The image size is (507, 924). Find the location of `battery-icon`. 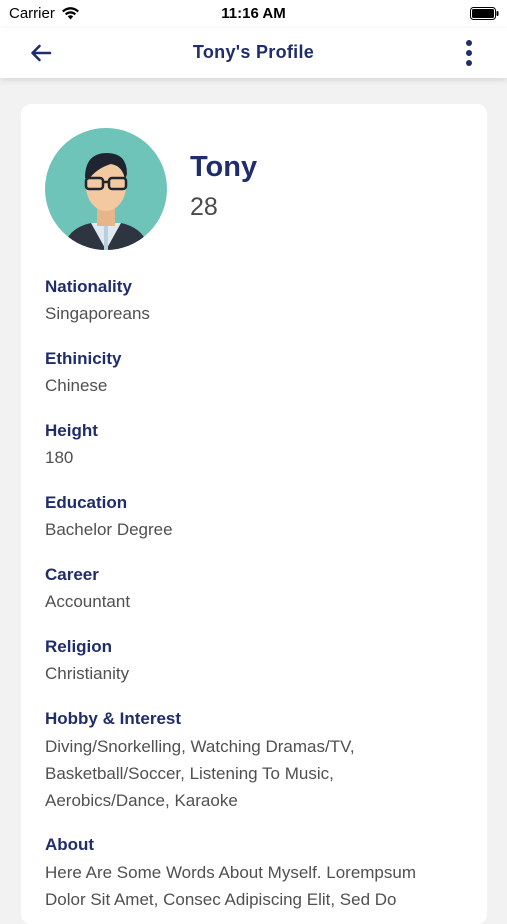

battery-icon is located at coordinates (484, 13).